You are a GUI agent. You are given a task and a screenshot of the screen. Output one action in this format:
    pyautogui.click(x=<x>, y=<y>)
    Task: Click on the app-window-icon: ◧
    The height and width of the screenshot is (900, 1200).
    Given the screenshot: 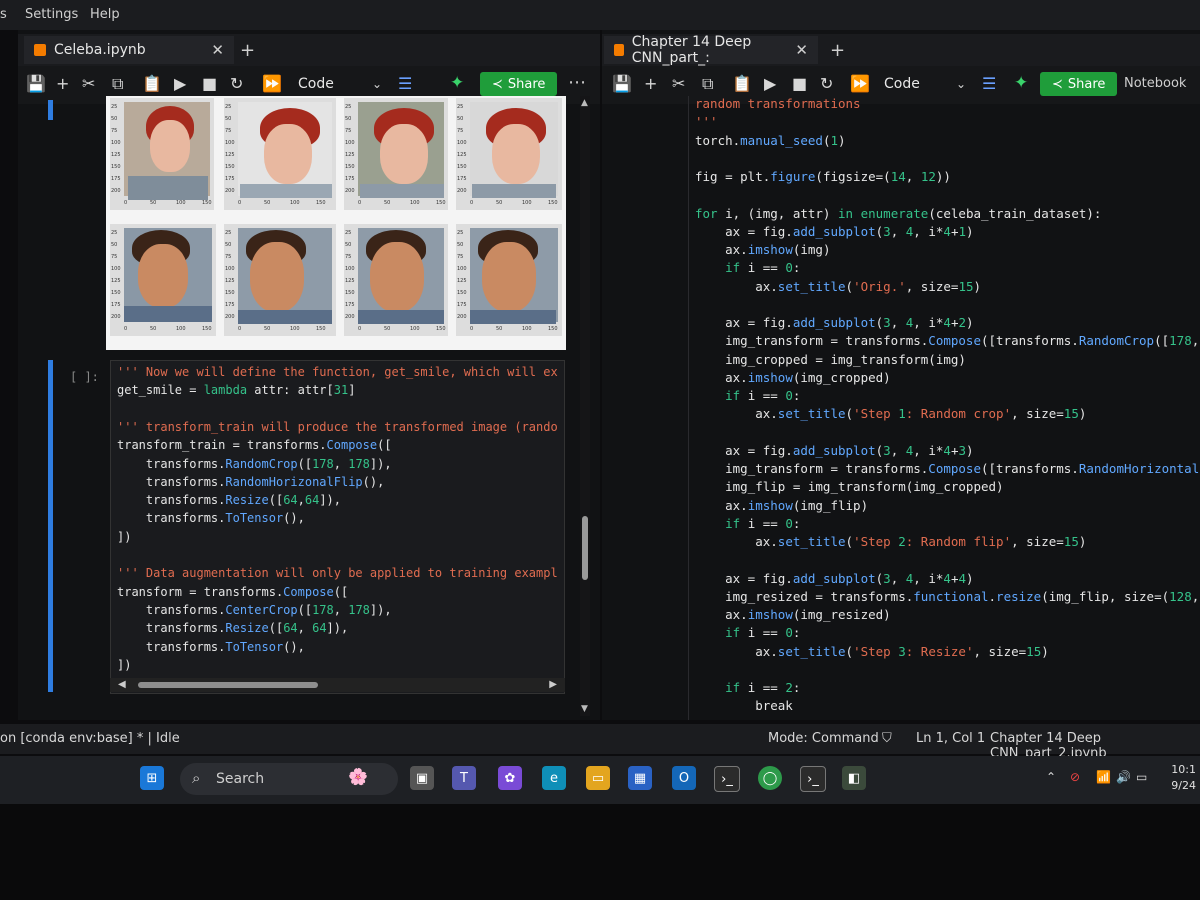 What is the action you would take?
    pyautogui.click(x=854, y=778)
    